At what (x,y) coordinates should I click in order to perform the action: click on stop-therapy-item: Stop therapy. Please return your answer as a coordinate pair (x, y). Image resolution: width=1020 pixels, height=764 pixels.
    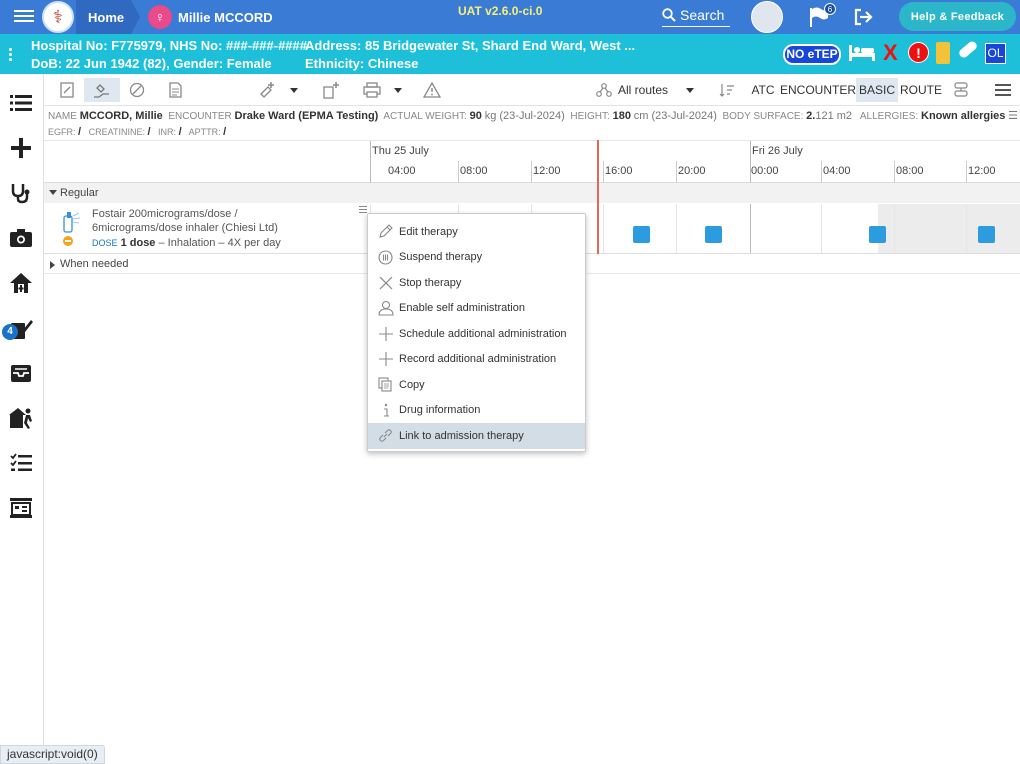
    Looking at the image, I should click on (476, 283).